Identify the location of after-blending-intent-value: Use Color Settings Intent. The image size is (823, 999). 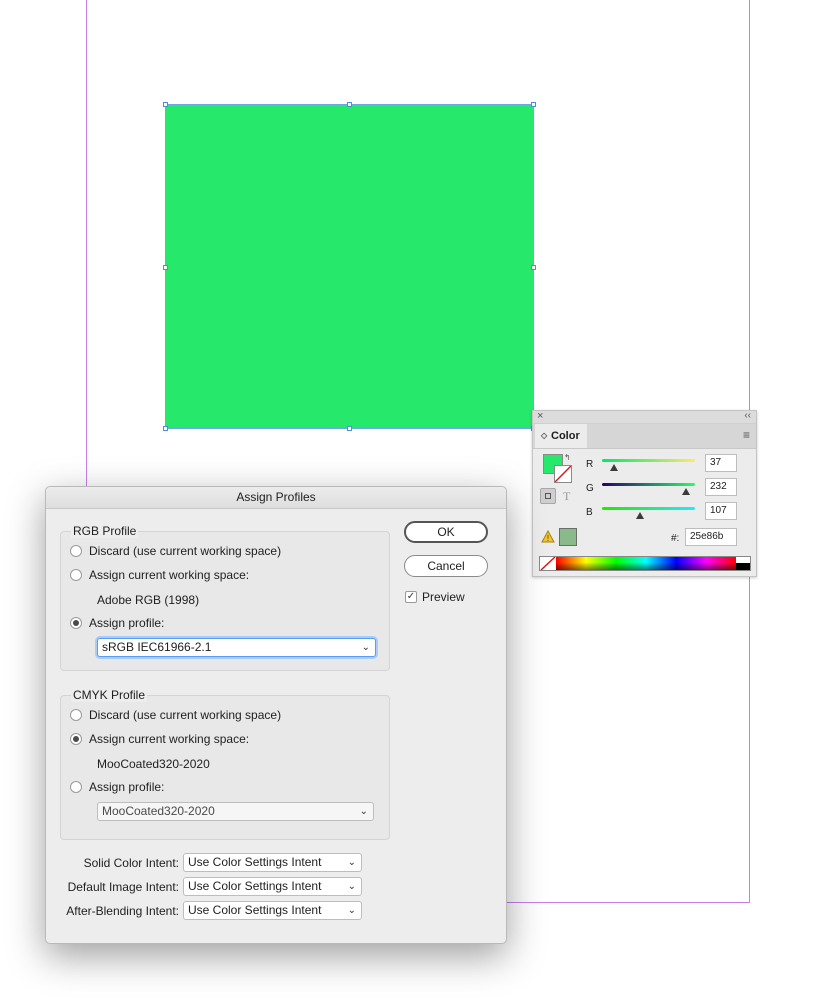
(255, 910).